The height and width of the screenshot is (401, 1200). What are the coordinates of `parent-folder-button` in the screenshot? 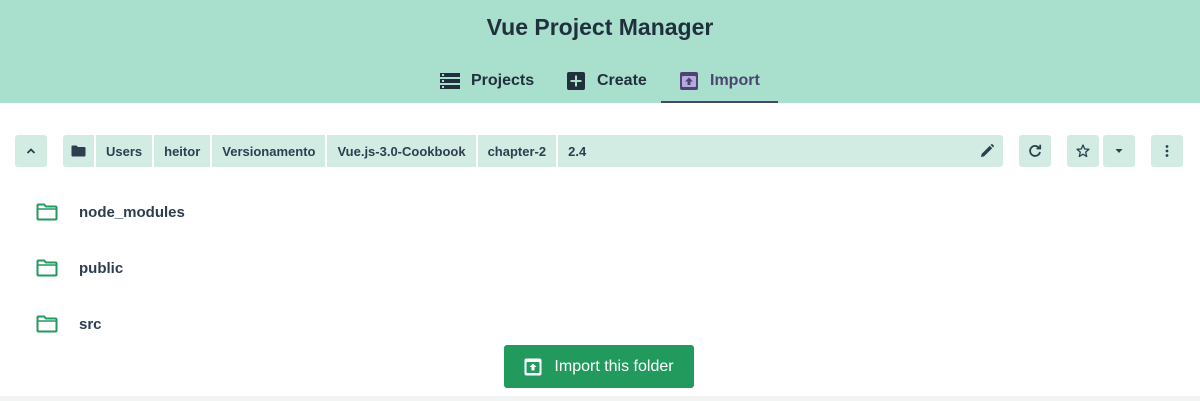 It's located at (31, 151).